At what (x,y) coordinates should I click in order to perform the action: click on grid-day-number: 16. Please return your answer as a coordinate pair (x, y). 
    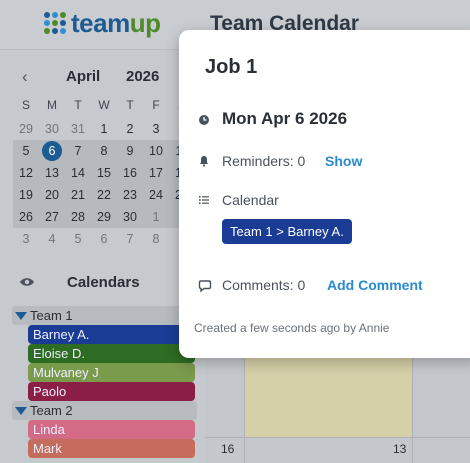
    Looking at the image, I should click on (227, 449).